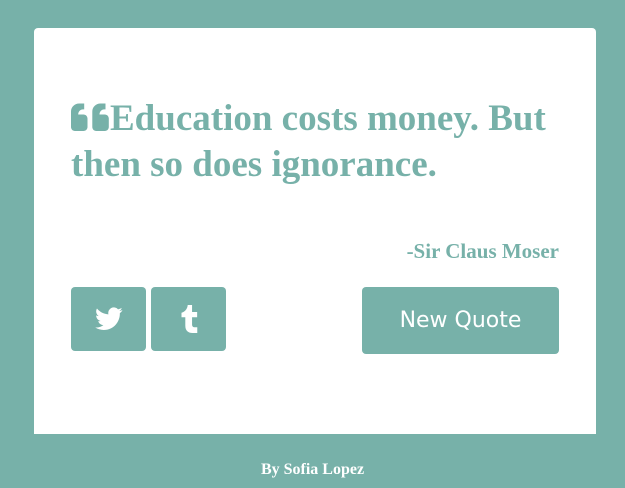 Image resolution: width=625 pixels, height=488 pixels. Describe the element at coordinates (482, 251) in the screenshot. I see `quote-author: -Sir Claus Moser` at that location.